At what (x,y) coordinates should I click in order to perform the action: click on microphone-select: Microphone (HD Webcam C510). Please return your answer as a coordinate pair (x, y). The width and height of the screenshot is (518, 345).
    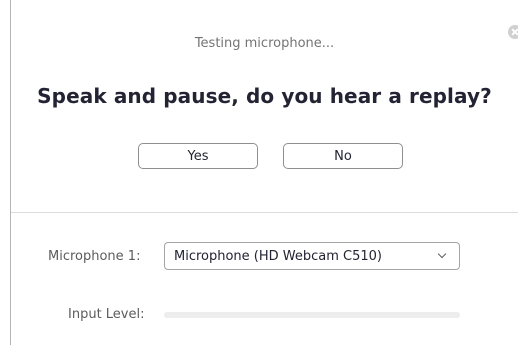
    Looking at the image, I should click on (312, 256).